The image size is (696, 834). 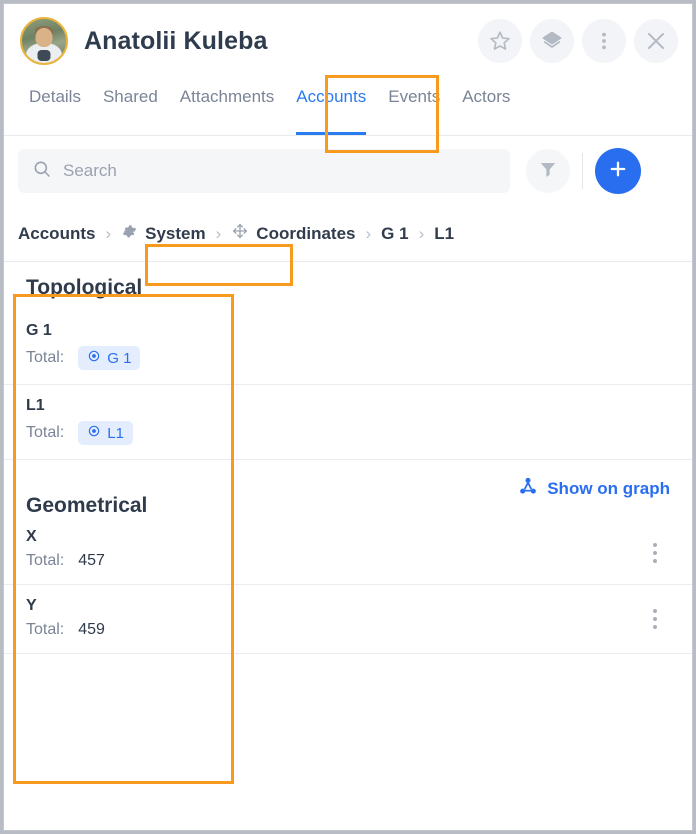 I want to click on row-name: Y, so click(x=31, y=605).